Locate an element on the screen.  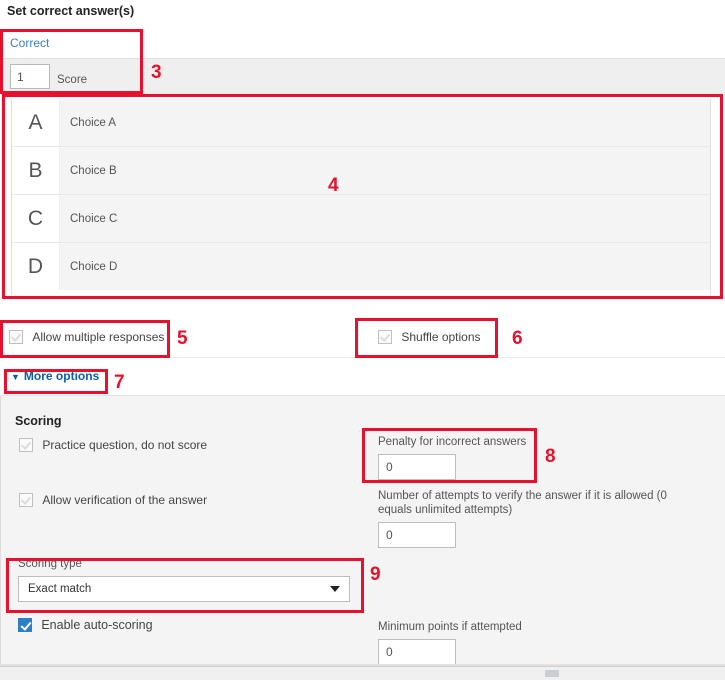
choice-row: B Choice B is located at coordinates (361, 171).